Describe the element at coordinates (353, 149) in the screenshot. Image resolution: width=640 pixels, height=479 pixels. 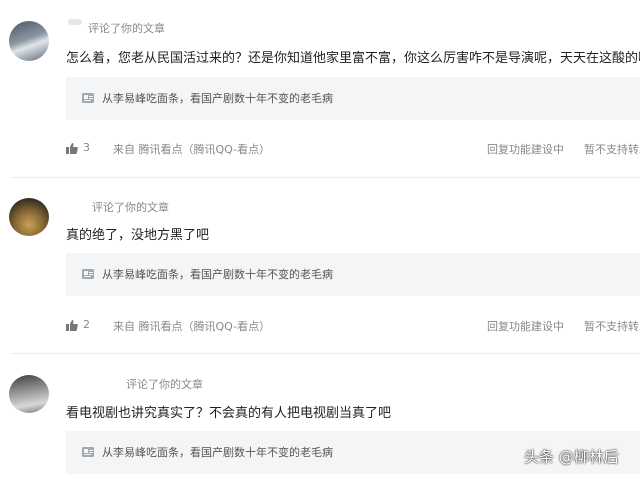
I see `comment-footer: 3 来自 腾讯看点（腾讯QQ-看点） 回复功能建设中 暂不支持转发` at that location.